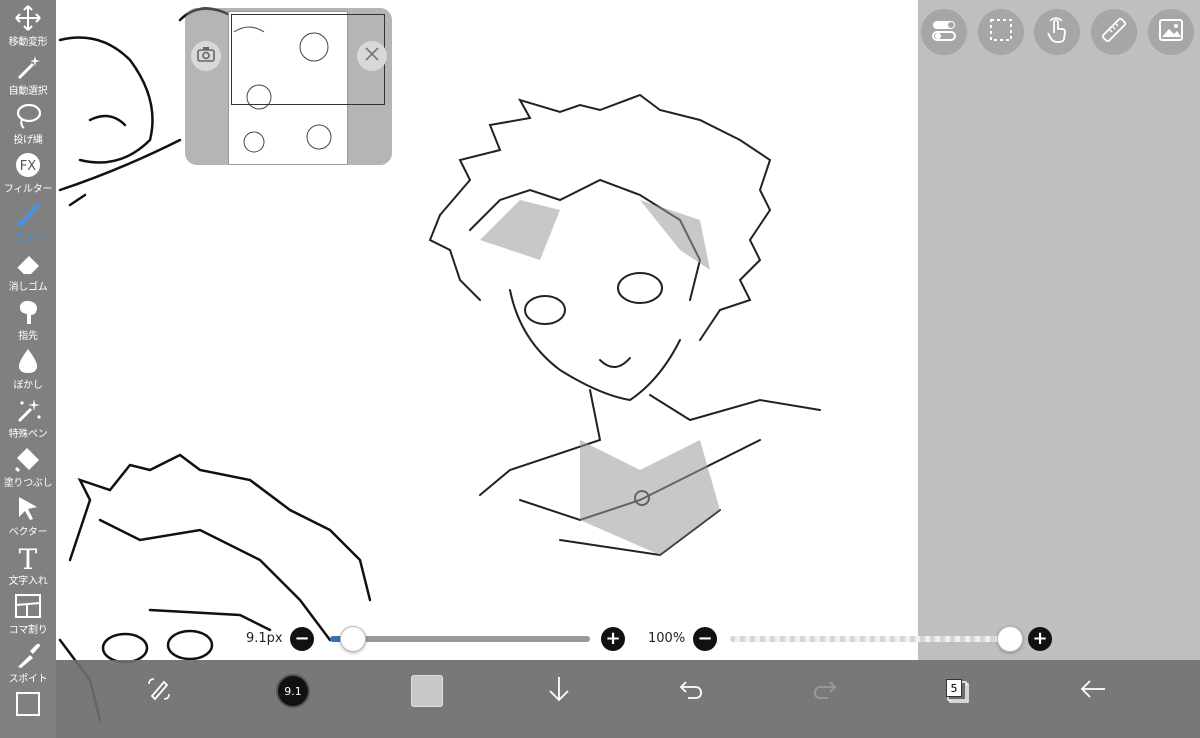 The width and height of the screenshot is (1200, 738). I want to click on tool-vector-arrow: ベクター, so click(28, 514).